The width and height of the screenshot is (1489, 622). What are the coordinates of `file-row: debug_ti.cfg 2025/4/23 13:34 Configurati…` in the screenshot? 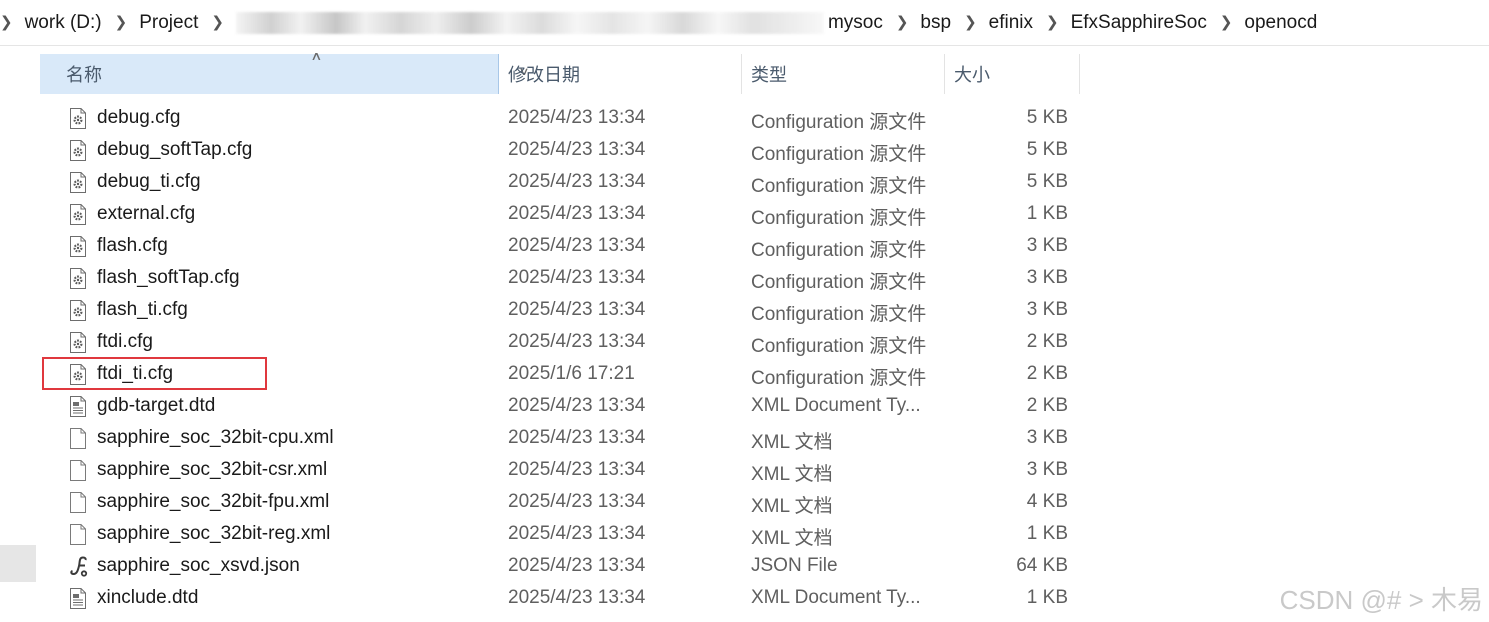 It's located at (550, 183).